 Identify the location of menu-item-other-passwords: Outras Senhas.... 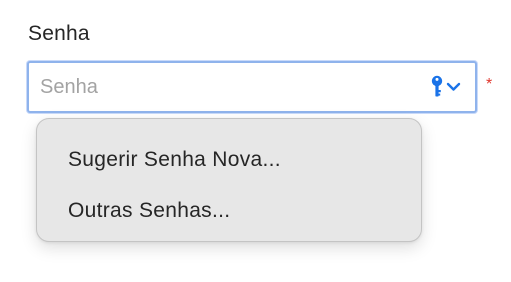
(229, 220).